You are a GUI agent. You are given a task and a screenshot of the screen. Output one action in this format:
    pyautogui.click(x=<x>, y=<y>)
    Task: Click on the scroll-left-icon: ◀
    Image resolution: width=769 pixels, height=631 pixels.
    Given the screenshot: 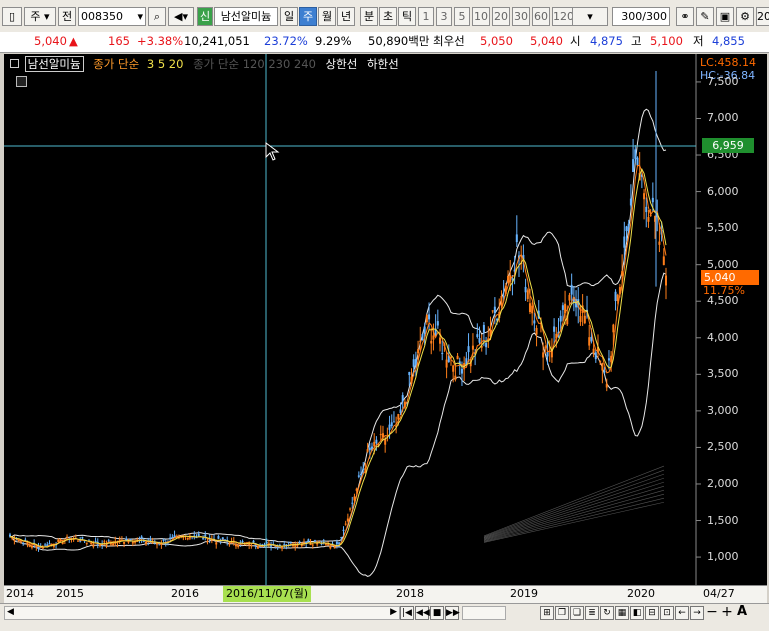 What is the action you would take?
    pyautogui.click(x=10, y=612)
    